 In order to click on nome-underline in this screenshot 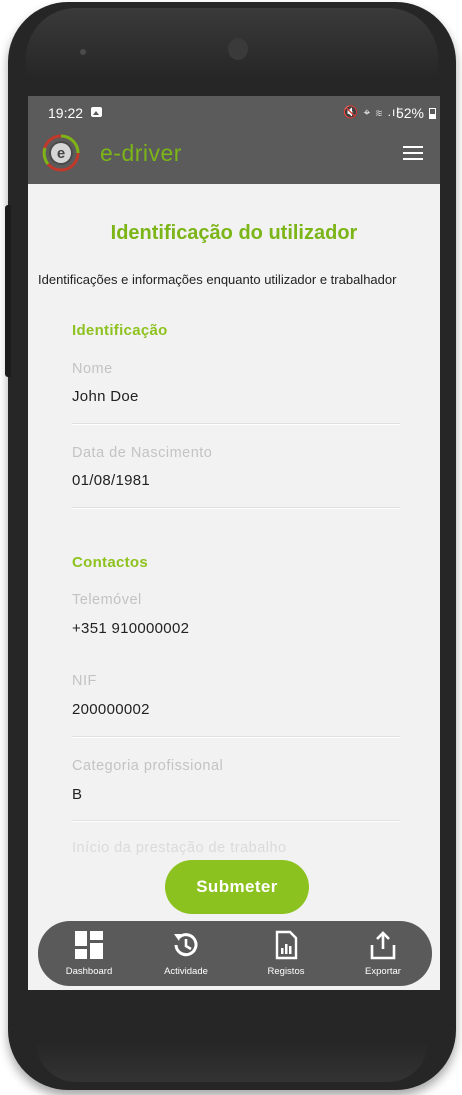, I will do `click(236, 424)`.